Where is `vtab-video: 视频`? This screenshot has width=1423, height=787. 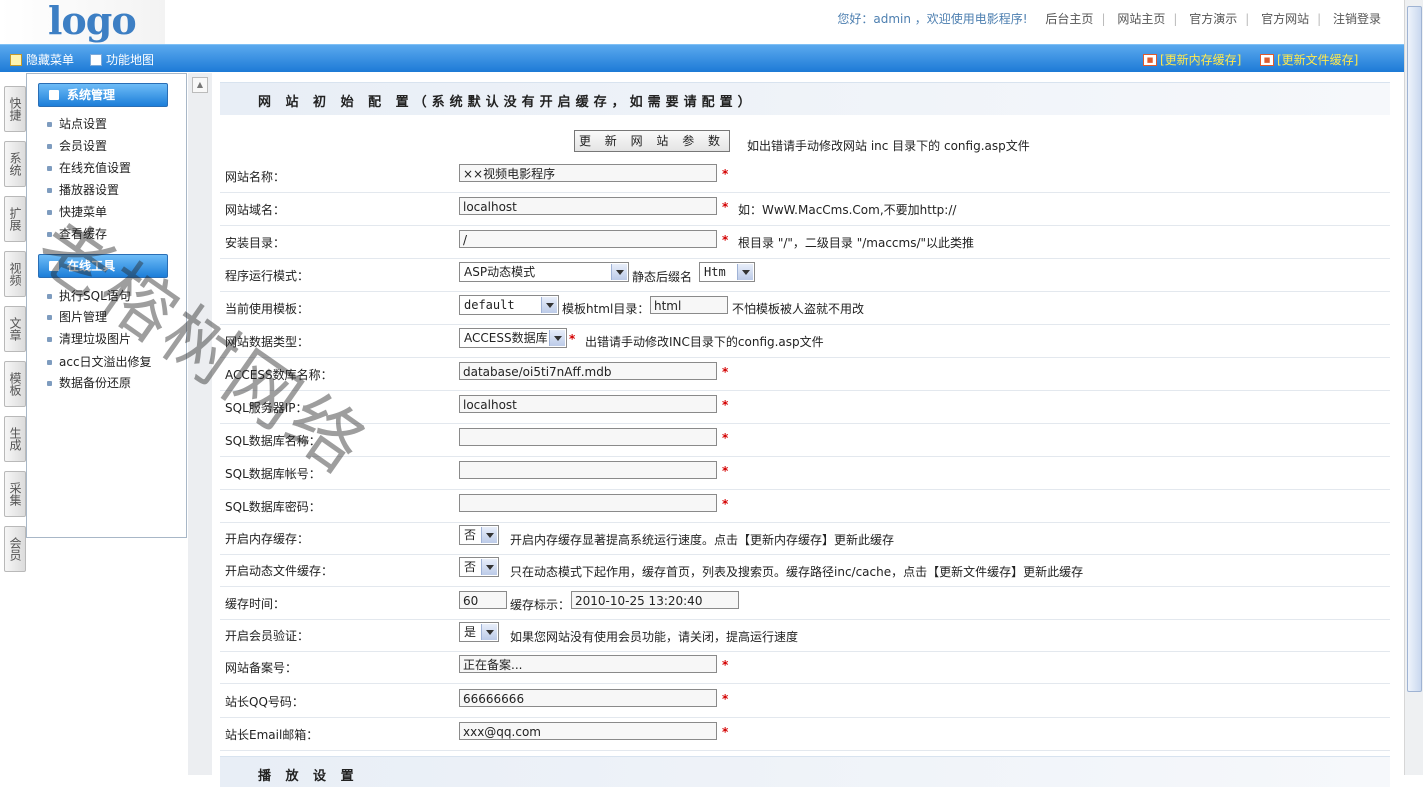
vtab-video: 视频 is located at coordinates (15, 274).